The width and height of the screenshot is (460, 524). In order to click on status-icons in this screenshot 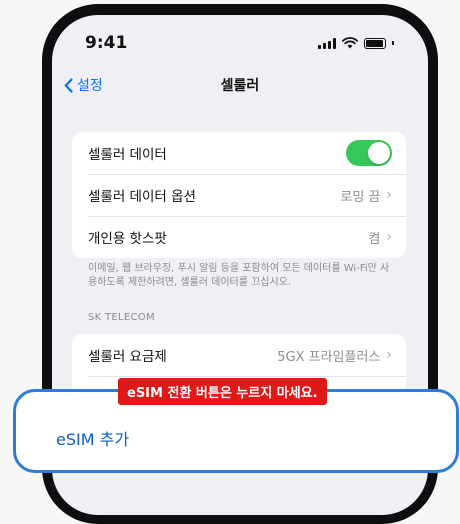, I will do `click(356, 43)`.